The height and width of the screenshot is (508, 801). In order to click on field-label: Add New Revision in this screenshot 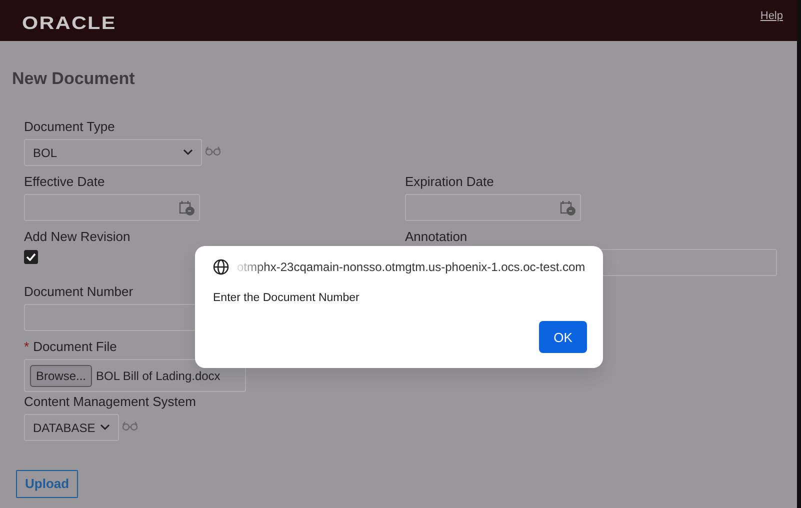, I will do `click(77, 236)`.